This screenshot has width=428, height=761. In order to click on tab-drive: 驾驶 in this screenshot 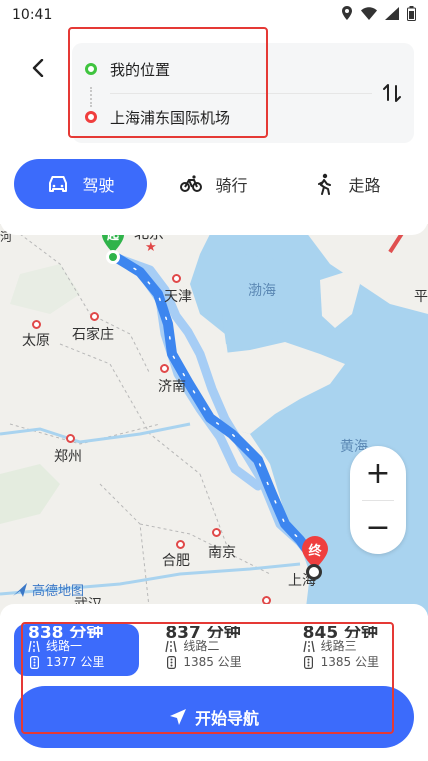, I will do `click(80, 184)`.